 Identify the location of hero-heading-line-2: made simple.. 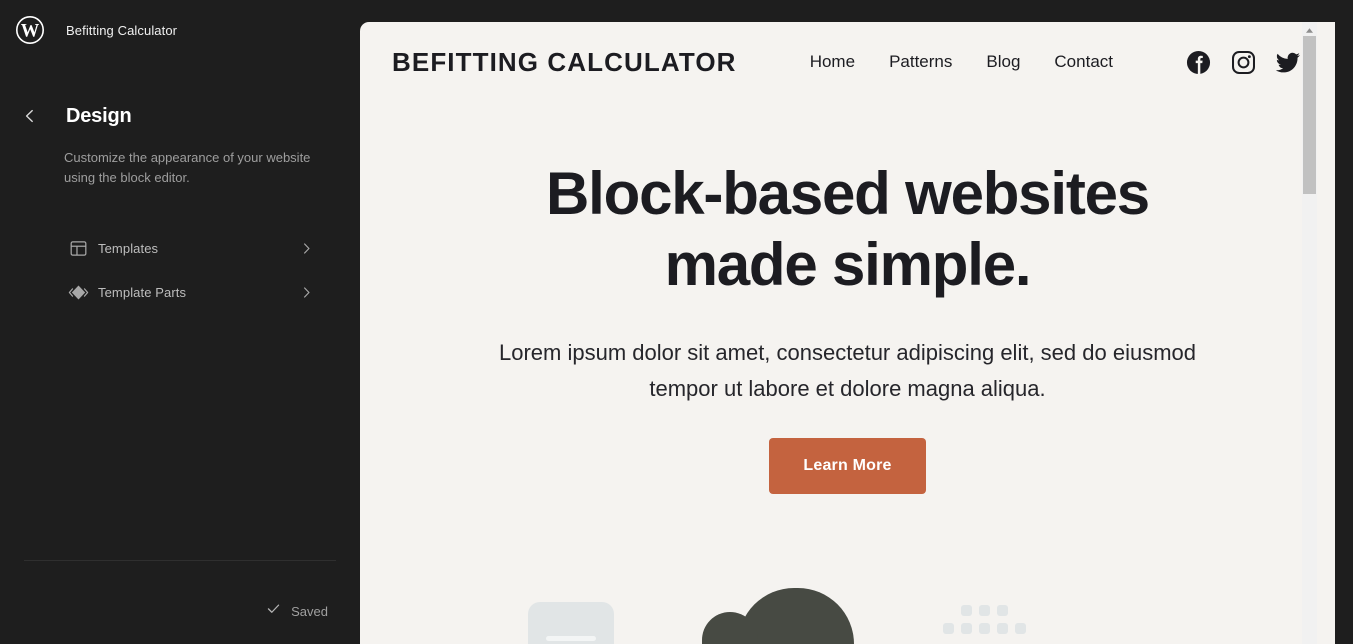
(848, 264).